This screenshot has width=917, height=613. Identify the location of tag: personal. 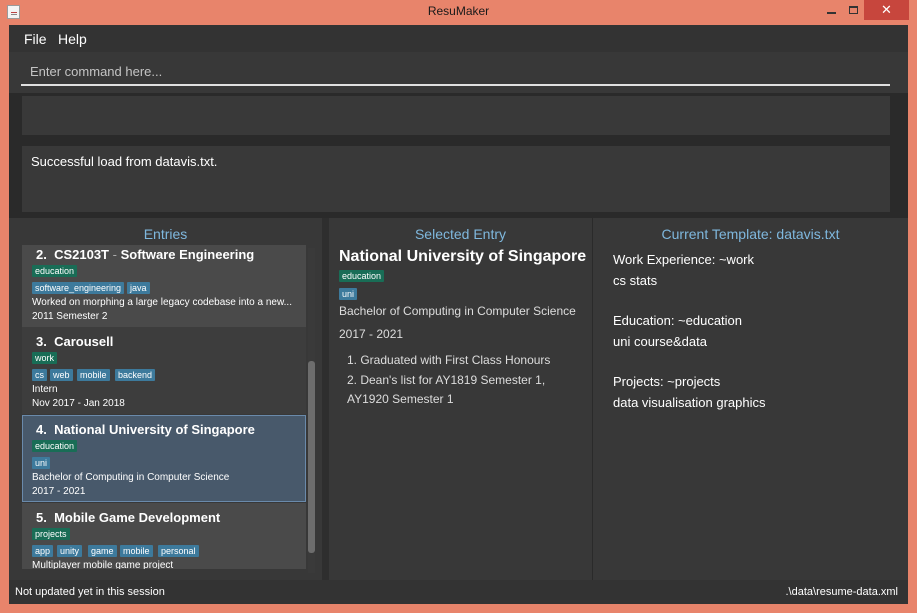
(178, 551).